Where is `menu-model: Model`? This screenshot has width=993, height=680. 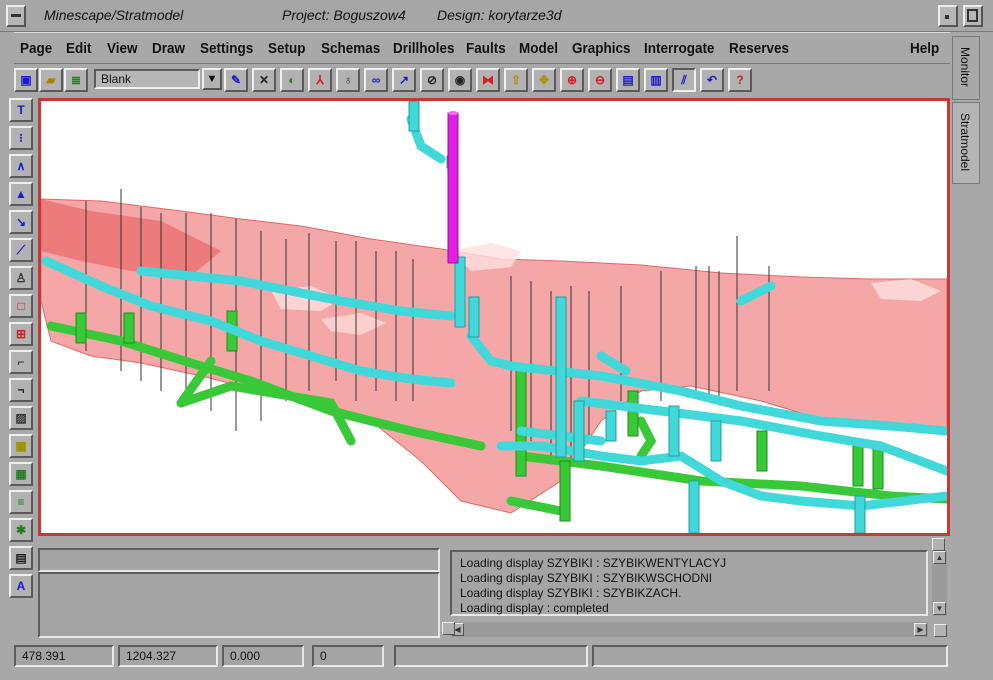 menu-model: Model is located at coordinates (538, 49).